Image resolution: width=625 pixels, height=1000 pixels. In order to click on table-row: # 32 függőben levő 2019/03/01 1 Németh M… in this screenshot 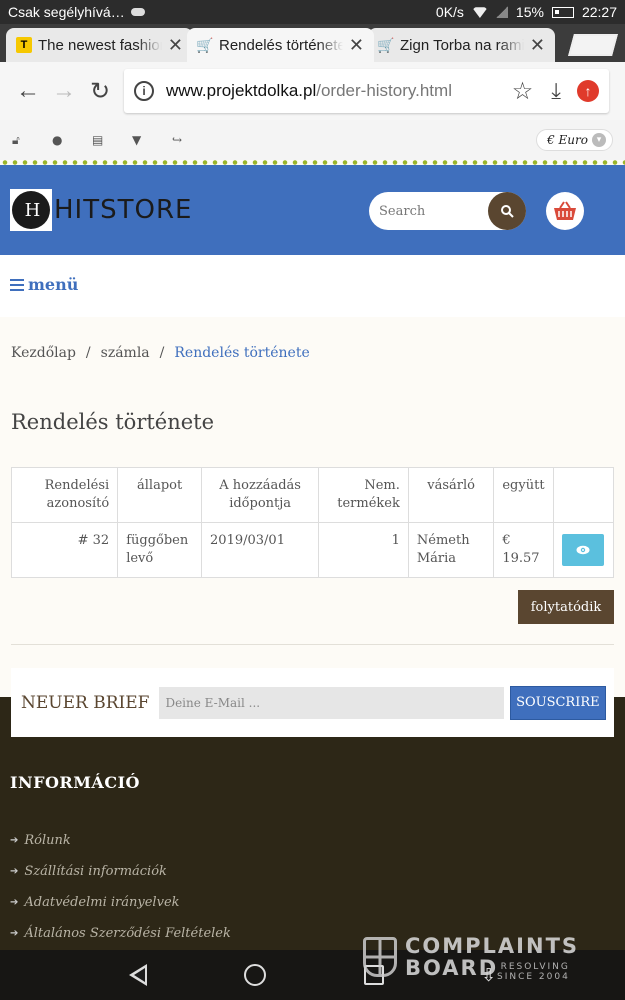, I will do `click(312, 550)`.